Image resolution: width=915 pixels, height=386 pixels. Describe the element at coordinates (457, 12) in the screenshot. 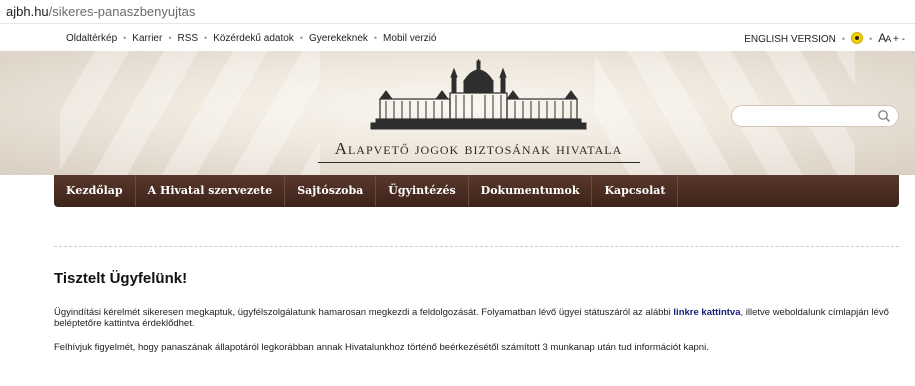

I see `address-bar: ajbh.hu/sikeres-panaszbenyujtas` at that location.